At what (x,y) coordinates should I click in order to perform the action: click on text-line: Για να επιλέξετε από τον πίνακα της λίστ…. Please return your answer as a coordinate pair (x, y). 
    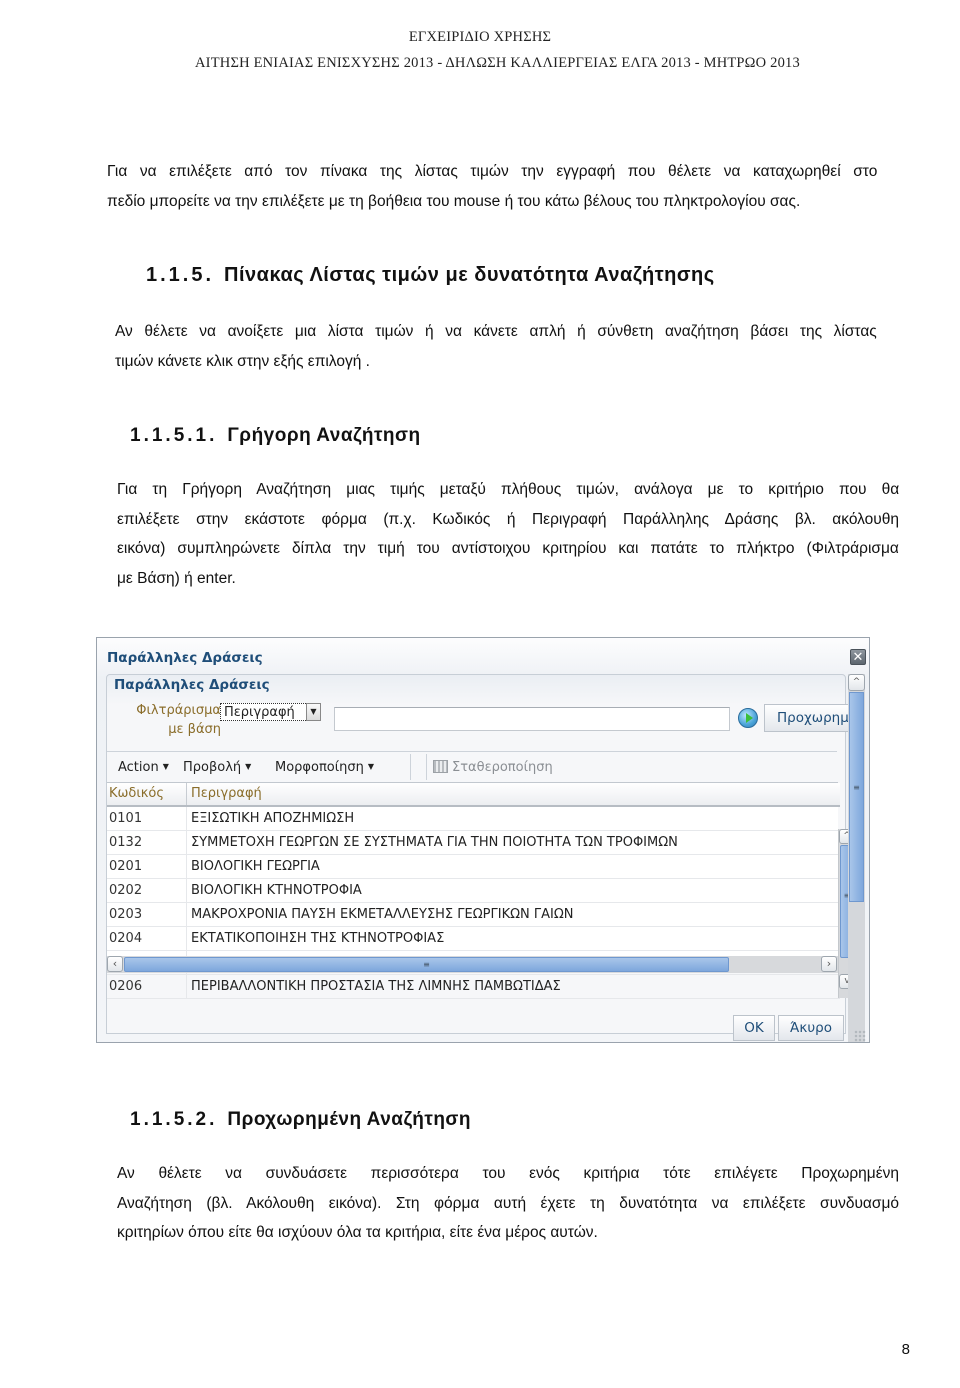
    Looking at the image, I should click on (492, 171).